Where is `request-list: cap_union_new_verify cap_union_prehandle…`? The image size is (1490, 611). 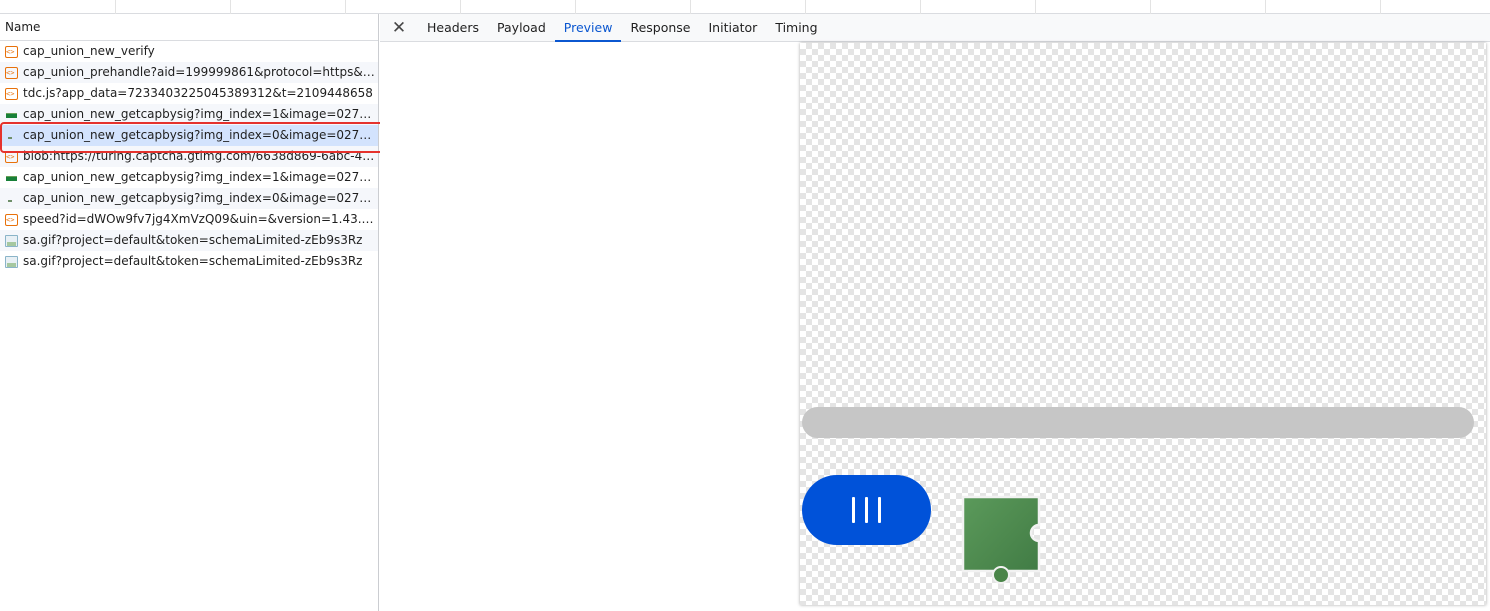
request-list: cap_union_new_verify cap_union_prehandle… is located at coordinates (189, 156).